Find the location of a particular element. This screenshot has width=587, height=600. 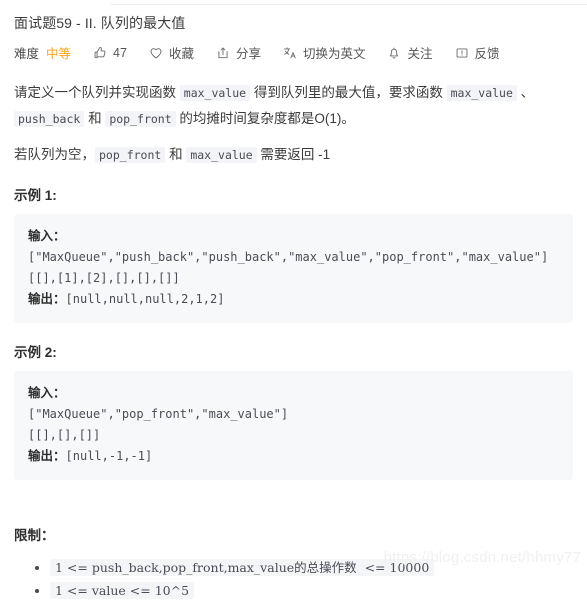

desc-text-1c: 、 is located at coordinates (525, 92).